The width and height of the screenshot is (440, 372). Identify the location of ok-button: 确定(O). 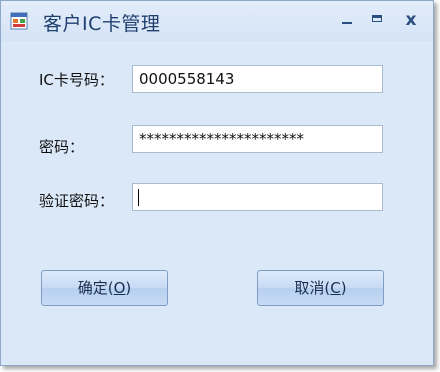
(104, 288).